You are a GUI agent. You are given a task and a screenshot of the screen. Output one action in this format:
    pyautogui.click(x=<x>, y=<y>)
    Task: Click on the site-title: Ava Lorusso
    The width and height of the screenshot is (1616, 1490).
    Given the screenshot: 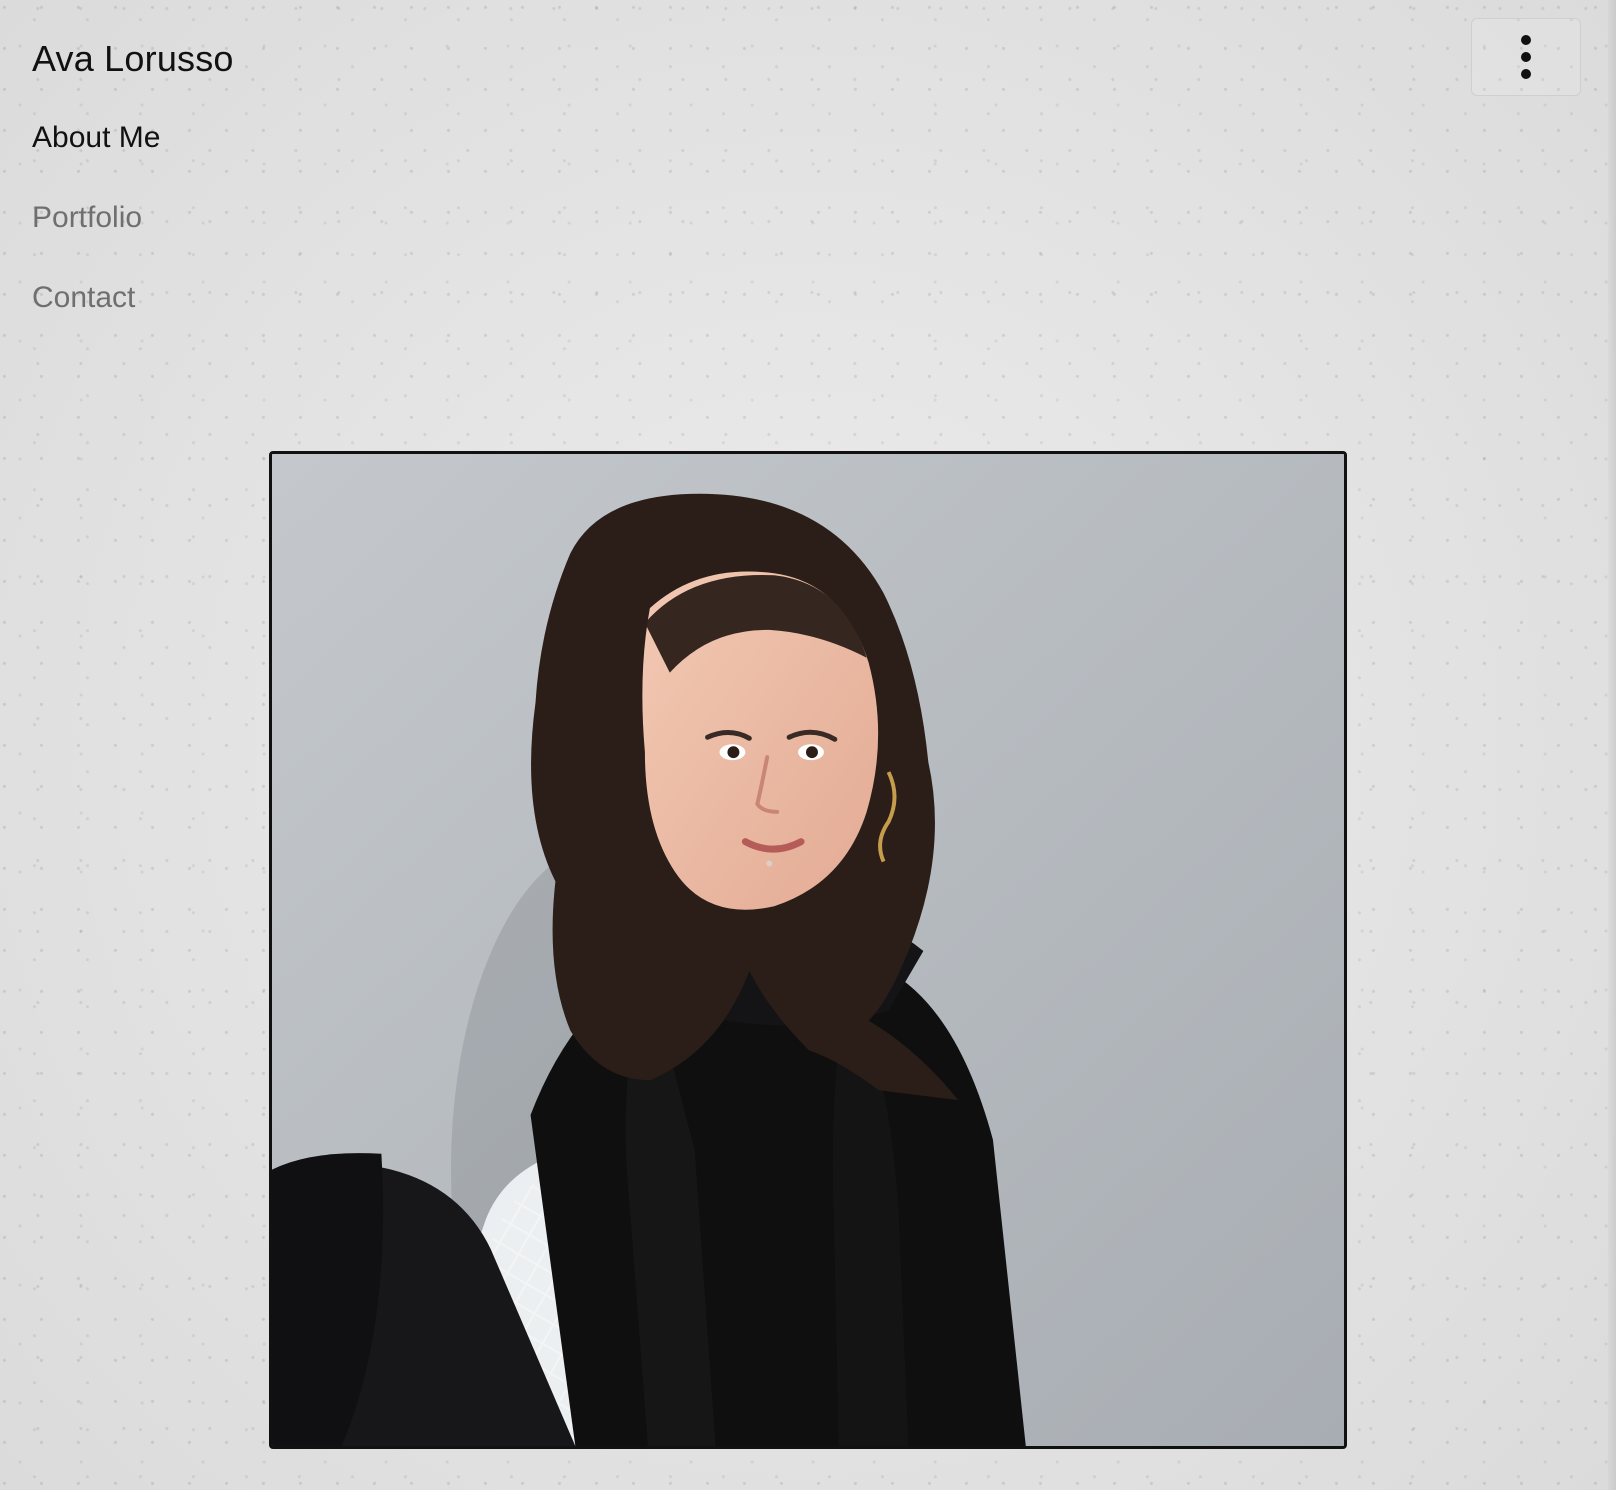 What is the action you would take?
    pyautogui.click(x=133, y=59)
    